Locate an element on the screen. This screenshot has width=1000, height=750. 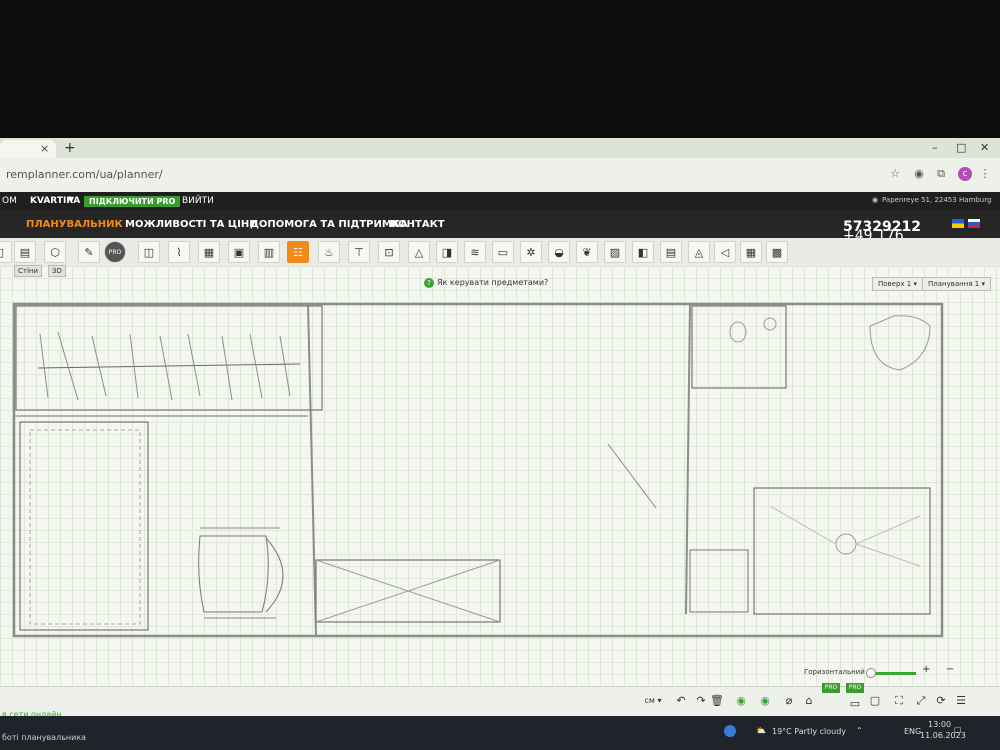
nav-features-prices: МОЖЛИВОСТІ ТА ЦІНИ is located at coordinates (191, 224).